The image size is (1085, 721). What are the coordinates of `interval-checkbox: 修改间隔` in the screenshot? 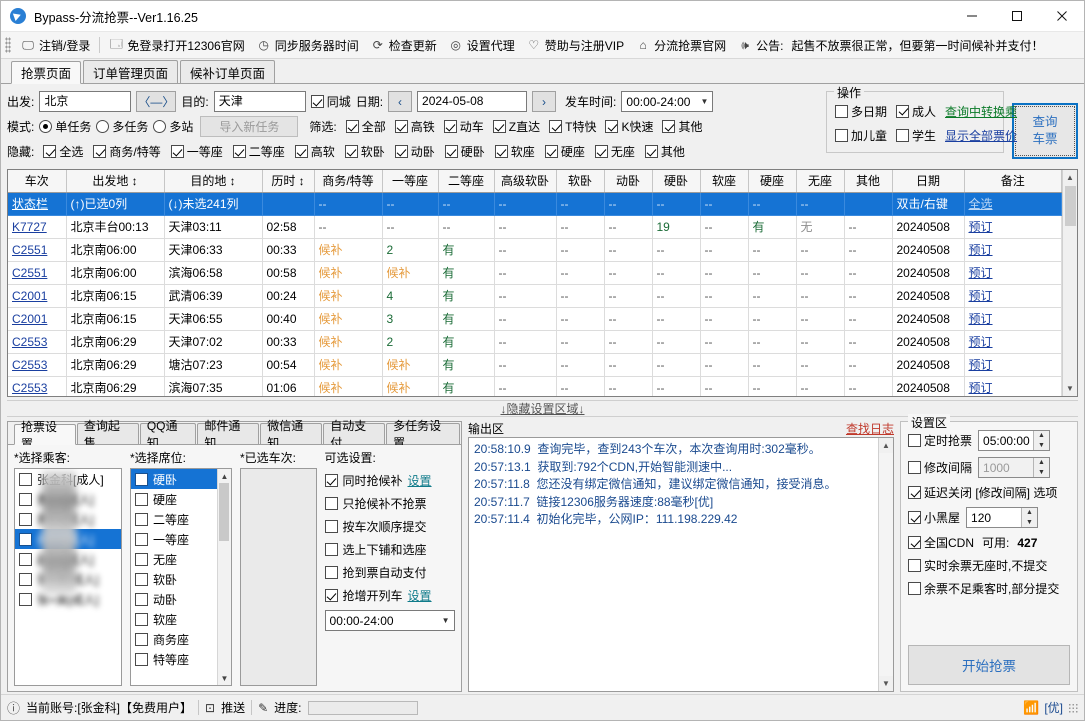 It's located at (940, 467).